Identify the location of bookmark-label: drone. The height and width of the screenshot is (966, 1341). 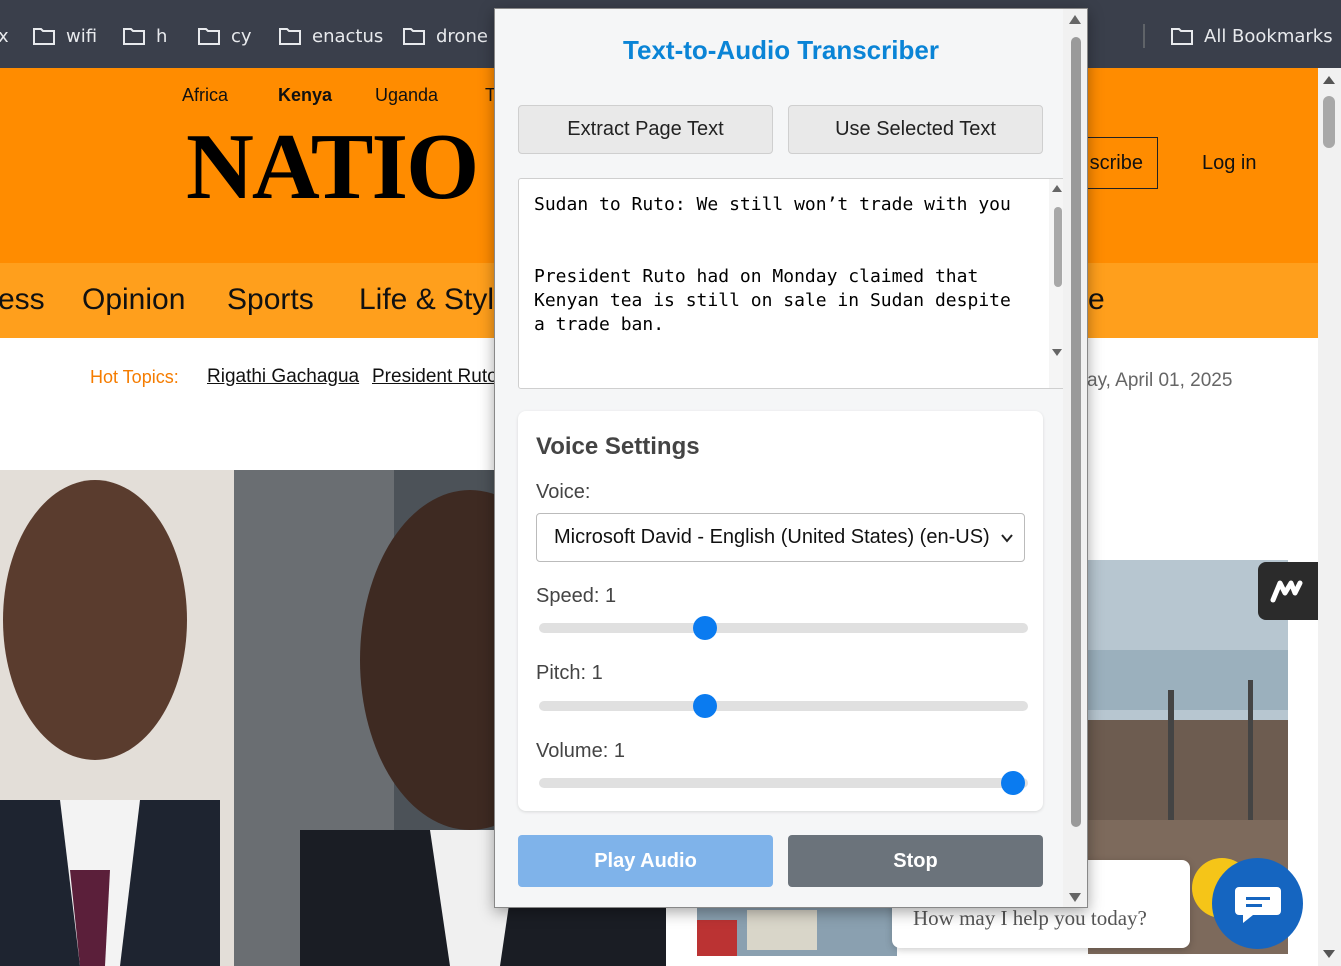
(462, 36).